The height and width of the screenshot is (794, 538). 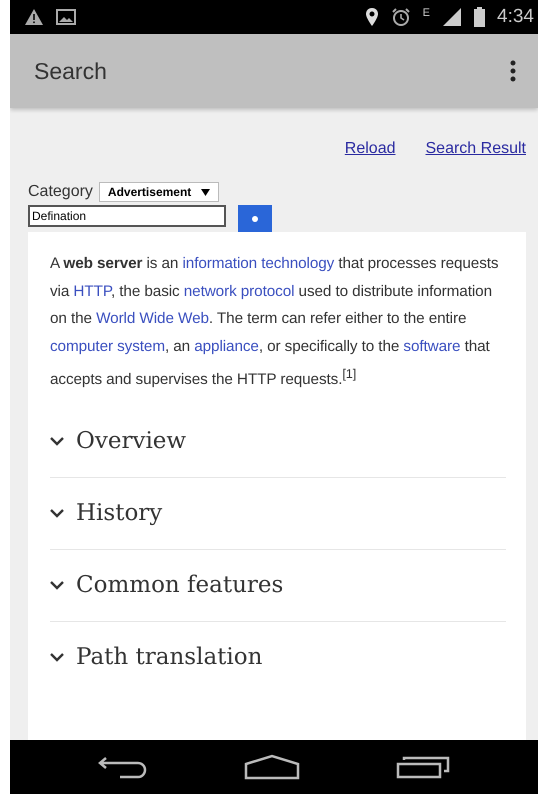 What do you see at coordinates (278, 586) in the screenshot?
I see `section-header: Common features` at bounding box center [278, 586].